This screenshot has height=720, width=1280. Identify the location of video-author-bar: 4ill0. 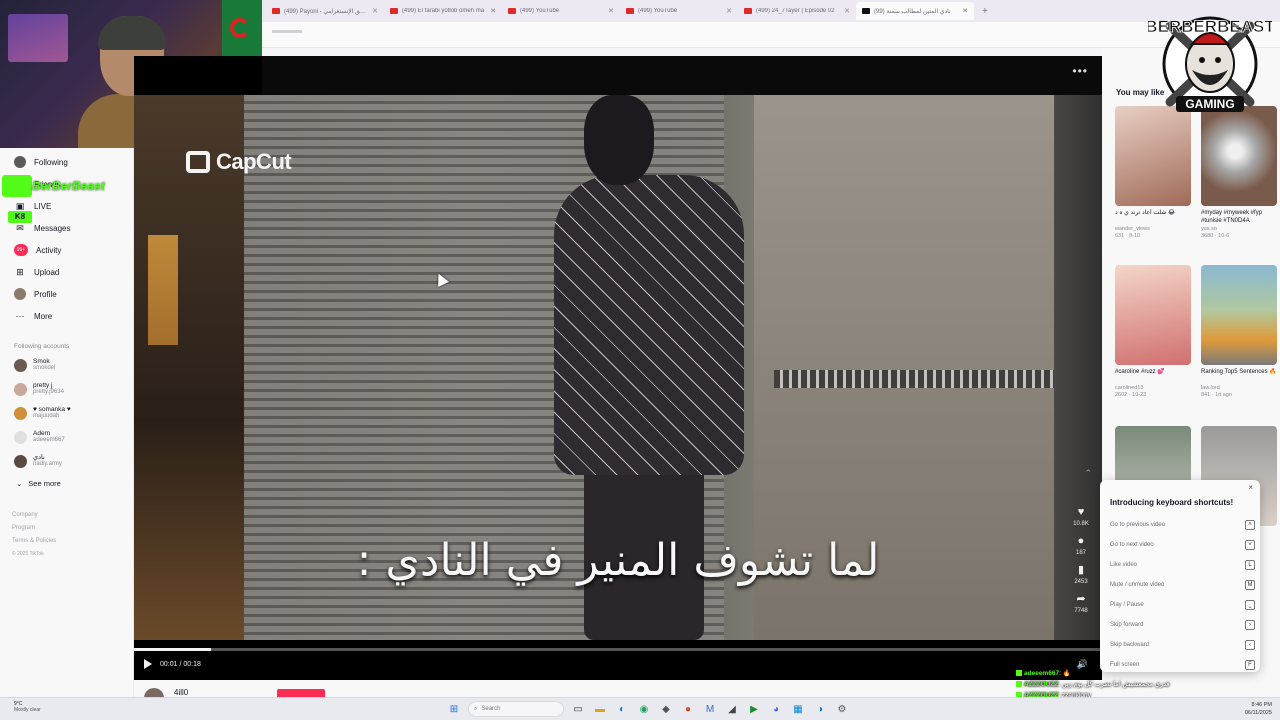
(618, 689).